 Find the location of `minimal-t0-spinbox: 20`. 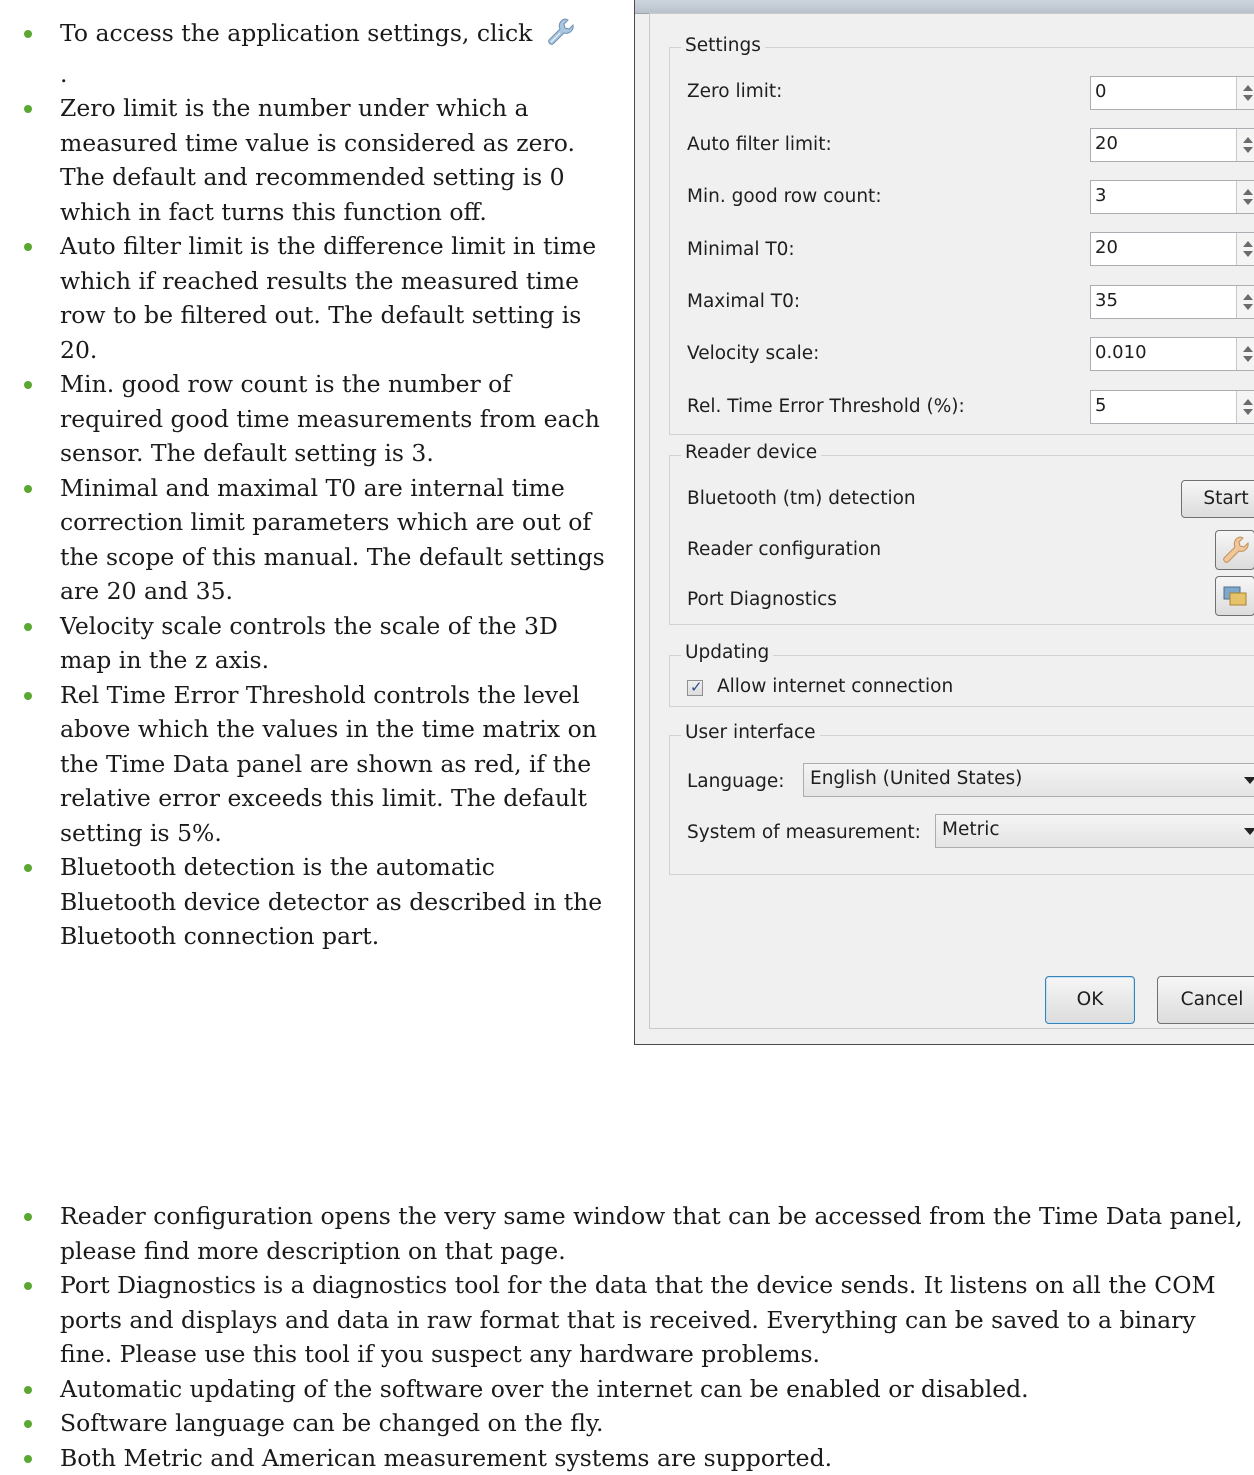

minimal-t0-spinbox: 20 is located at coordinates (1172, 249).